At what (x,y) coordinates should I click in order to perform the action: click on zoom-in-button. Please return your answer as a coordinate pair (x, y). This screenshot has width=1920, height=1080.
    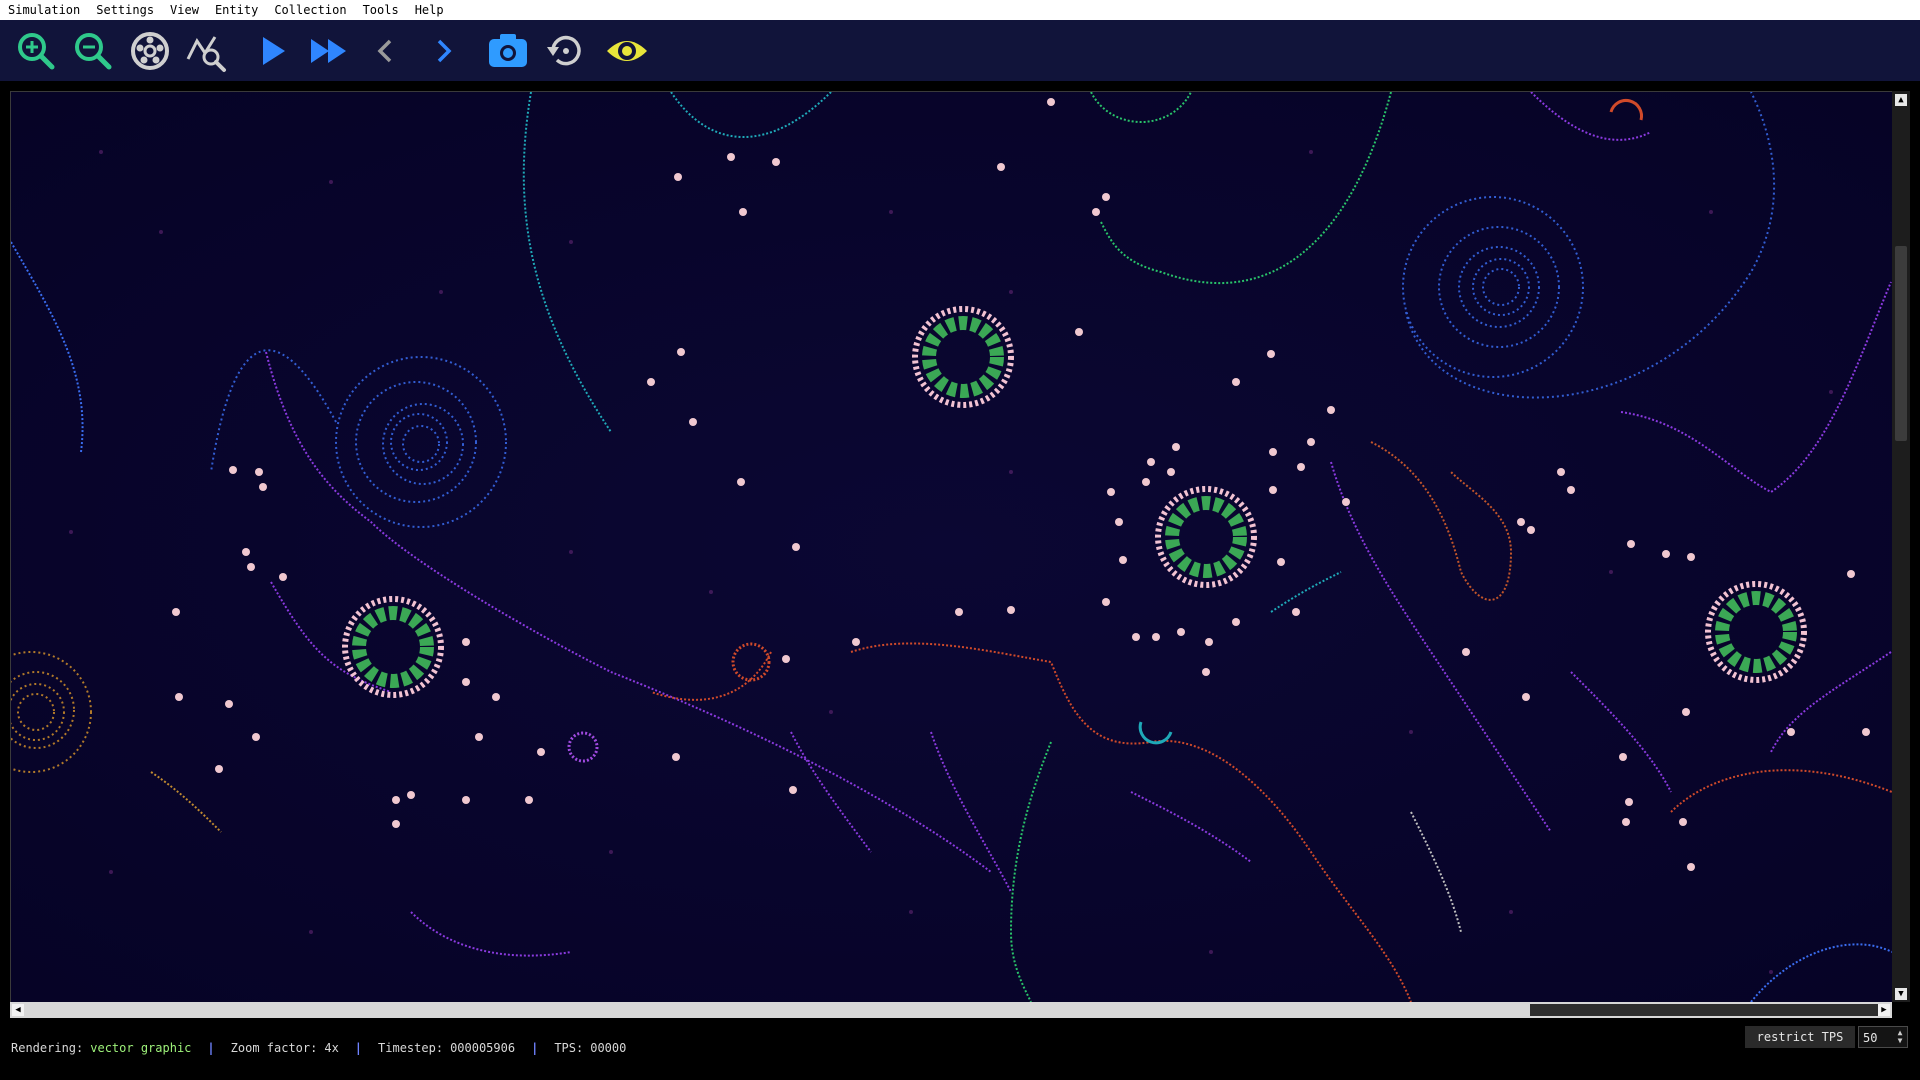
    Looking at the image, I should click on (36, 51).